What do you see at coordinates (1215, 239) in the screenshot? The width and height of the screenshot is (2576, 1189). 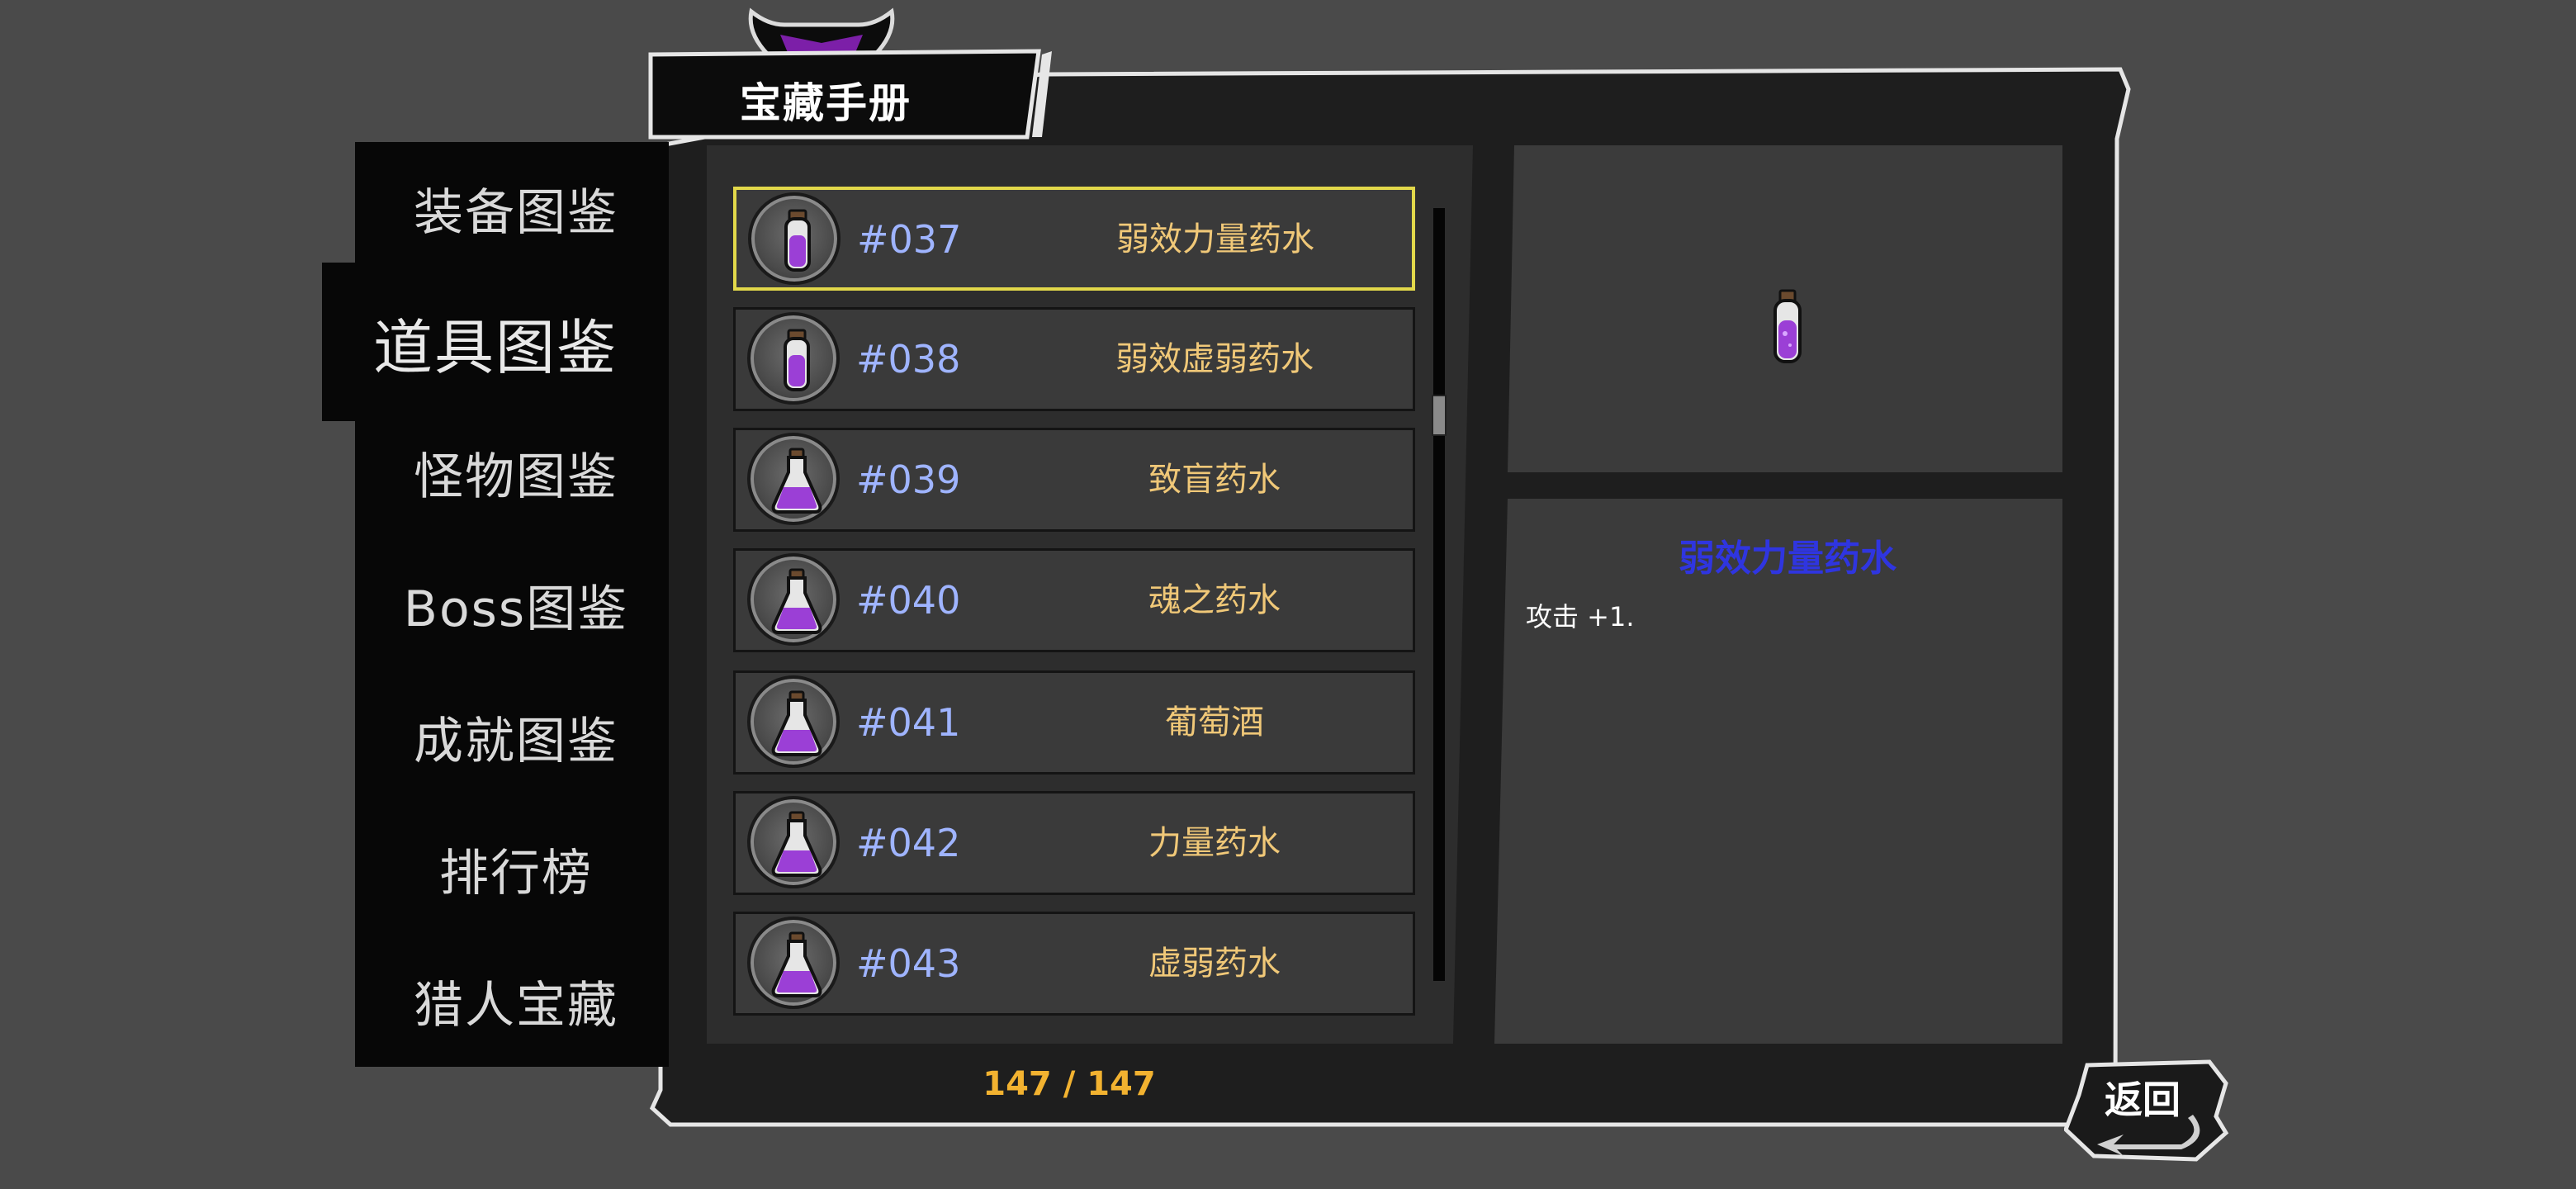 I see `item-name: 弱效力量药水` at bounding box center [1215, 239].